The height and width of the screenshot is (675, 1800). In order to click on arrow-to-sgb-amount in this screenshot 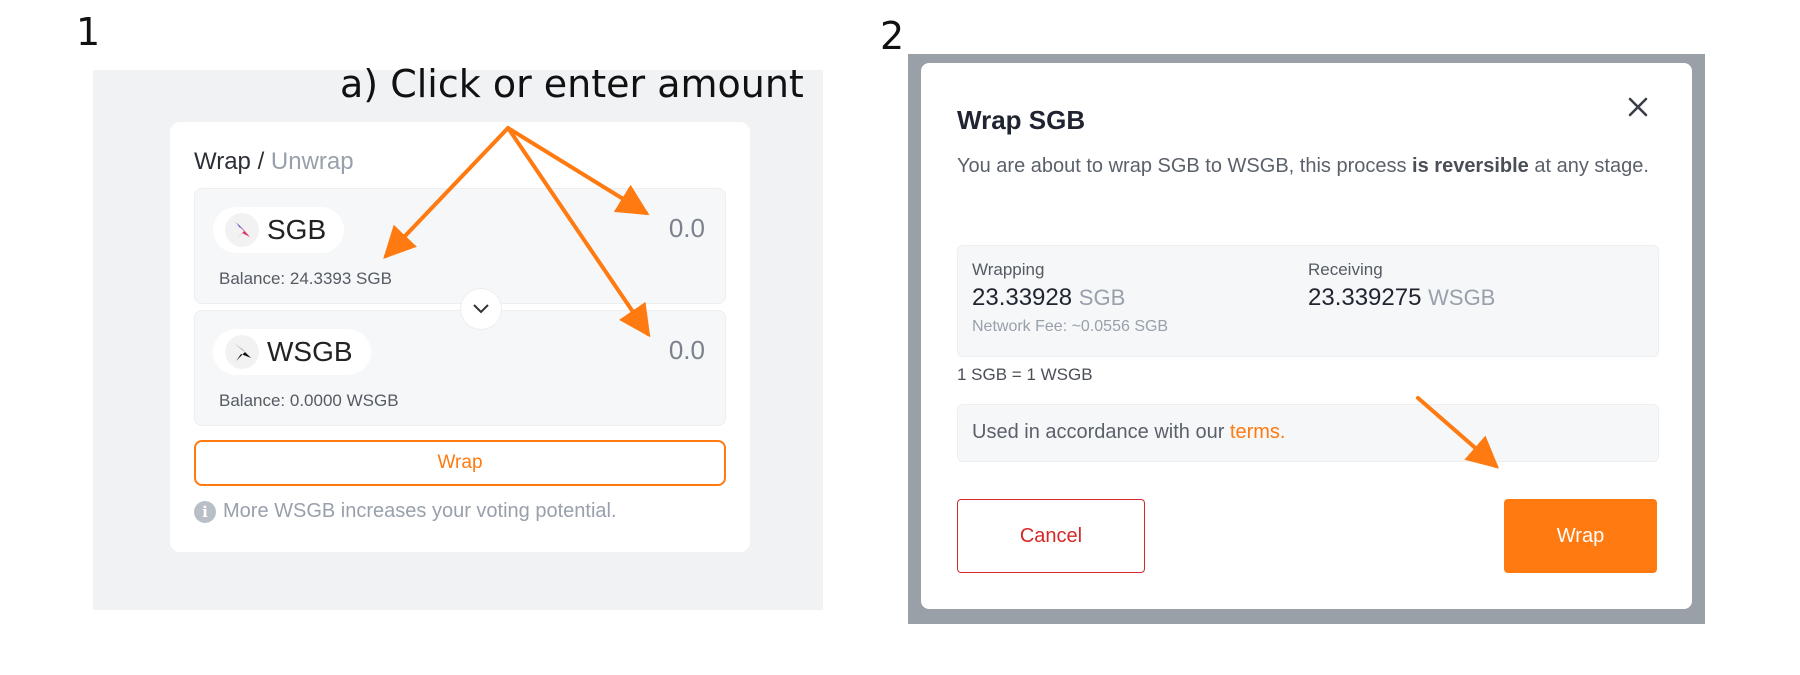, I will do `click(578, 171)`.